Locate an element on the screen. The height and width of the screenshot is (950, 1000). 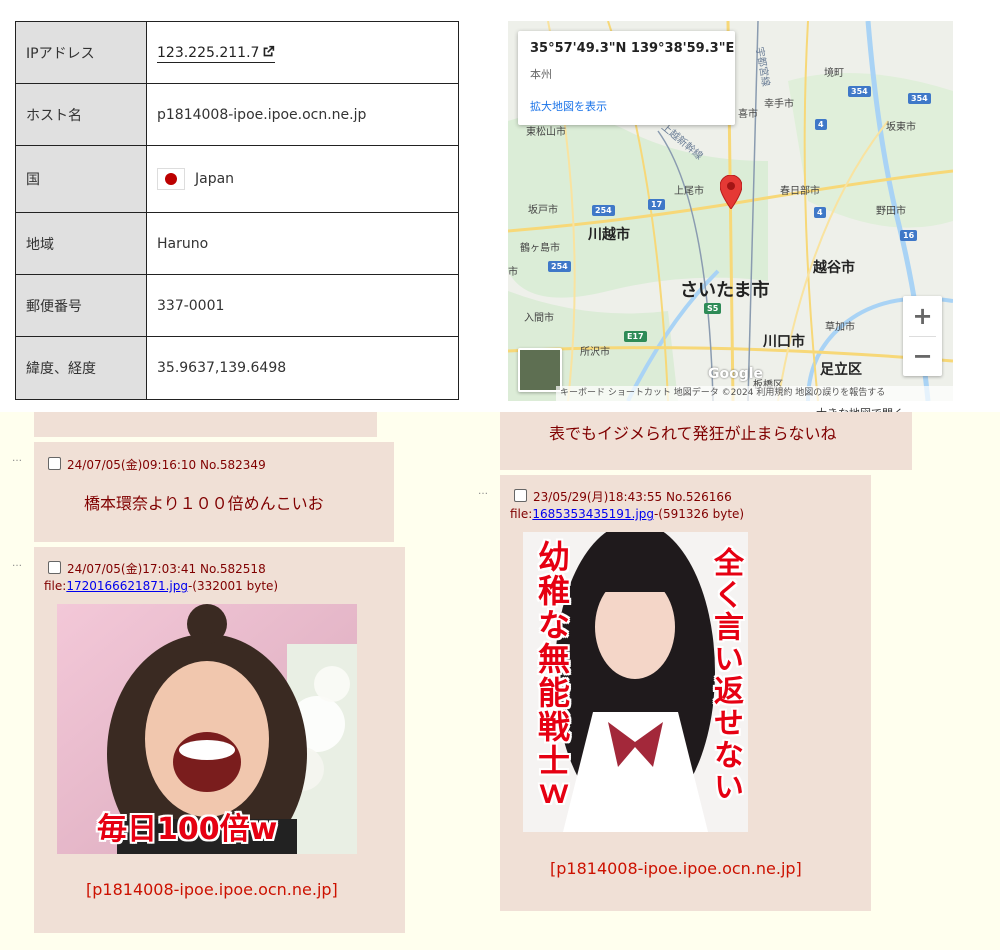
map-label: 野田市 is located at coordinates (891, 211).